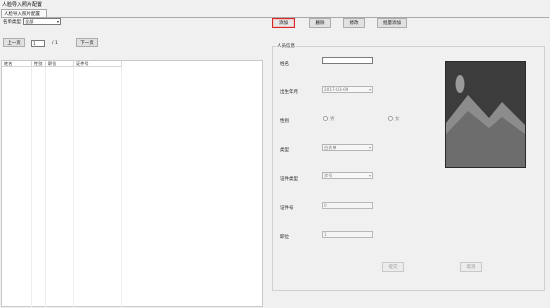 Image resolution: width=550 pixels, height=308 pixels. Describe the element at coordinates (354, 23) in the screenshot. I see `modify-button: 修改` at that location.